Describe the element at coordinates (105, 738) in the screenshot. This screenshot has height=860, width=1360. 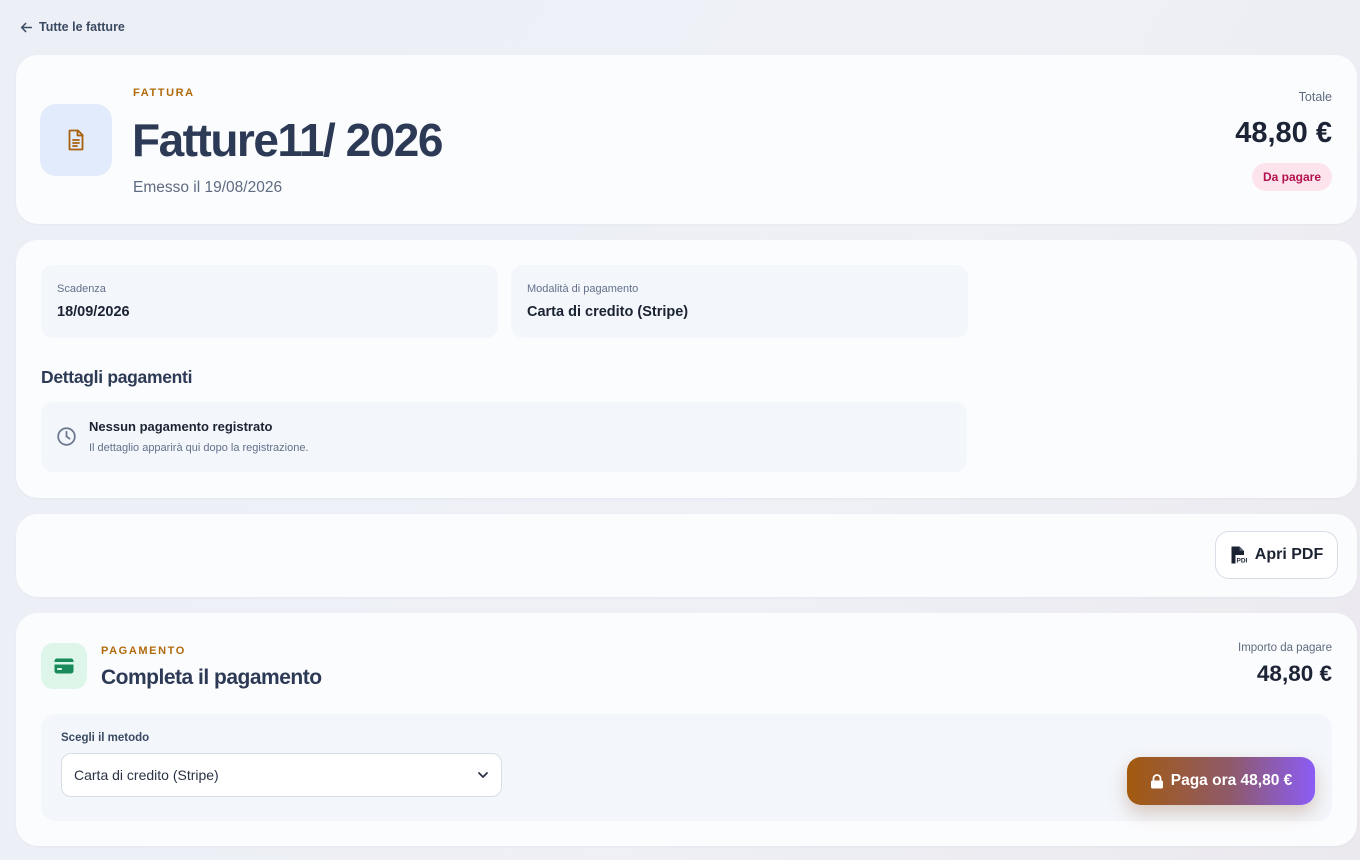
I see `method-select-label: Scegli il metodo` at that location.